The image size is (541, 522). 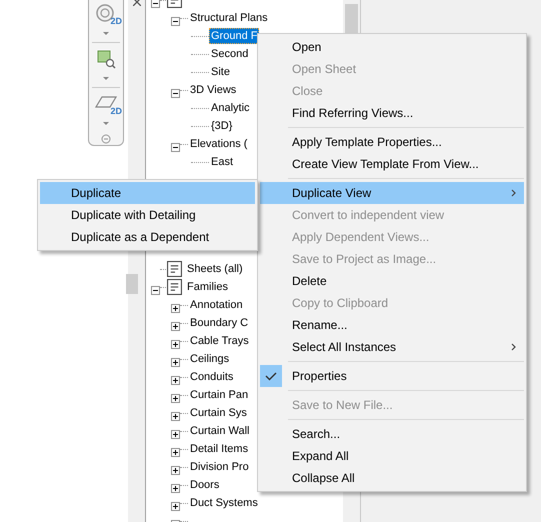 I want to click on menu-item: Duplicate, so click(x=147, y=193).